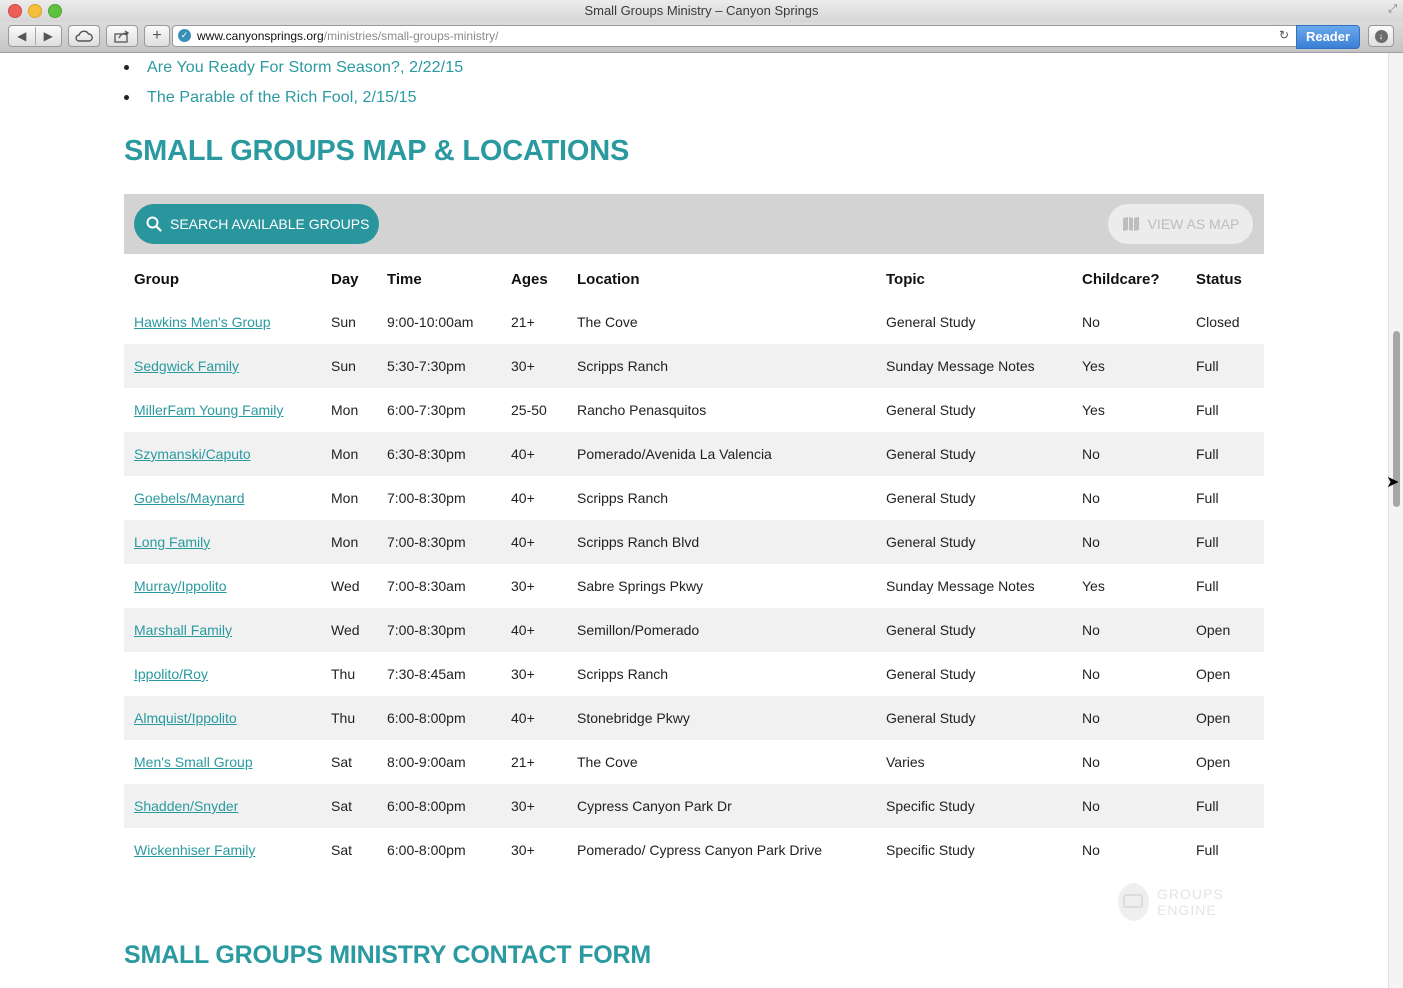  Describe the element at coordinates (260, 36) in the screenshot. I see `url-domain: www.canyonsprings.org` at that location.